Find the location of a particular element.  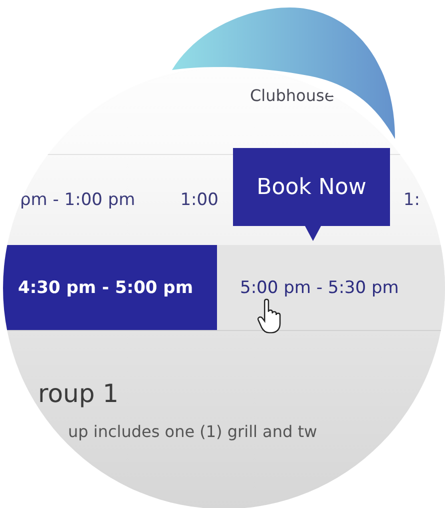

time-slot: 4:30 pm - 5:00 pm is located at coordinates (108, 287).